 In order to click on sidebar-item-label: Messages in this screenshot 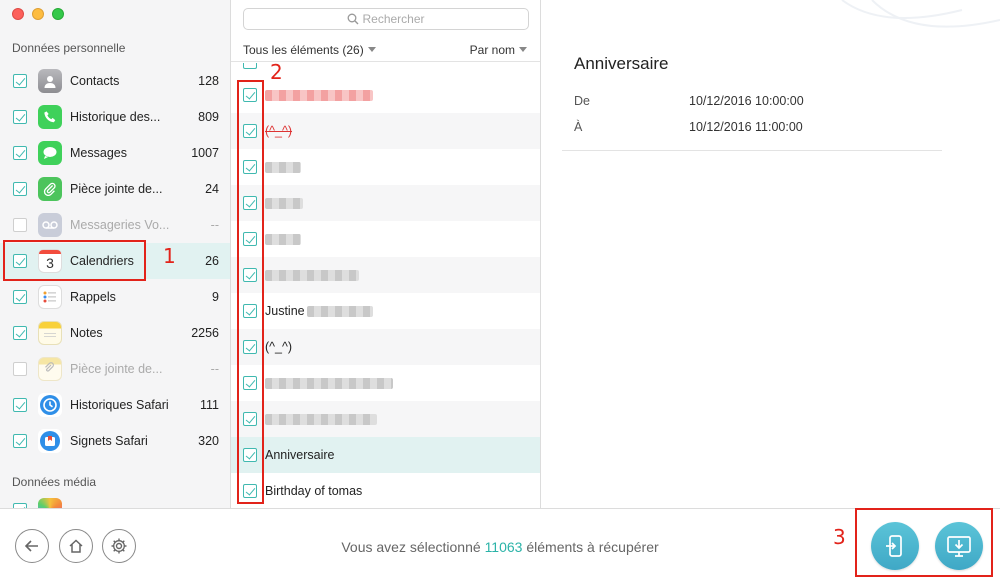, I will do `click(98, 153)`.